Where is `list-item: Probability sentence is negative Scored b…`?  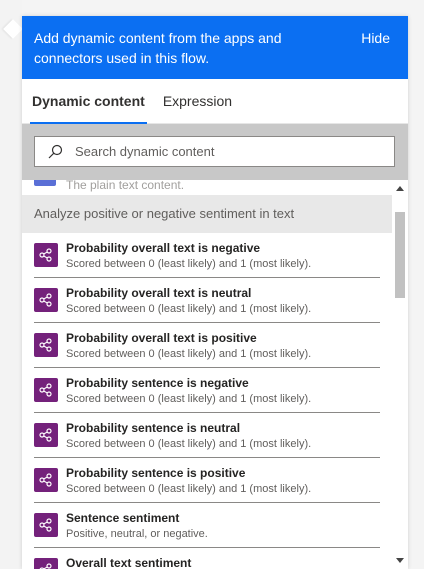 list-item: Probability sentence is negative Scored b… is located at coordinates (207, 390).